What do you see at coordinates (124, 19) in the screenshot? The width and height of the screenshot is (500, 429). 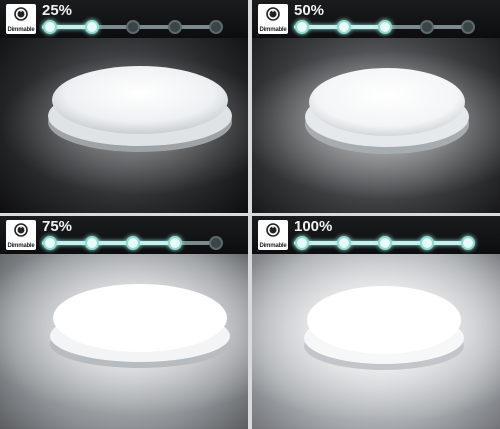 I see `panel-header: Dimmable 25%` at bounding box center [124, 19].